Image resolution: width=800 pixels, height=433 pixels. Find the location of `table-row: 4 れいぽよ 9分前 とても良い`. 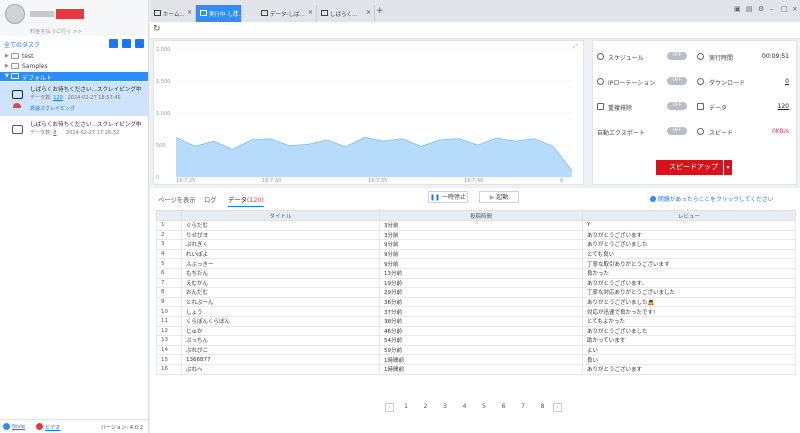

table-row: 4 れいぽよ 9分前 とても良い is located at coordinates (476, 254).